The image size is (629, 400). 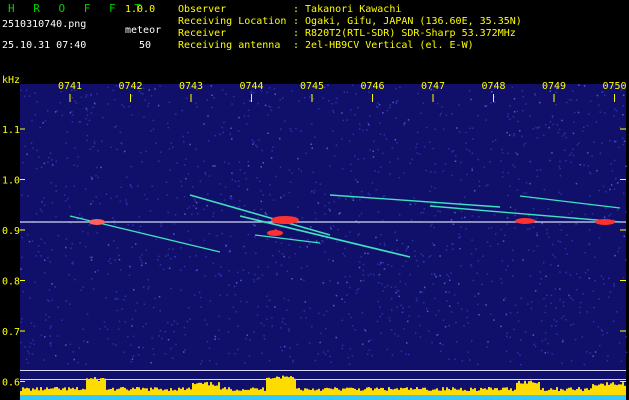 What do you see at coordinates (350, 10) in the screenshot?
I see `info-row-observer: Observer: Takanori Kawachi` at bounding box center [350, 10].